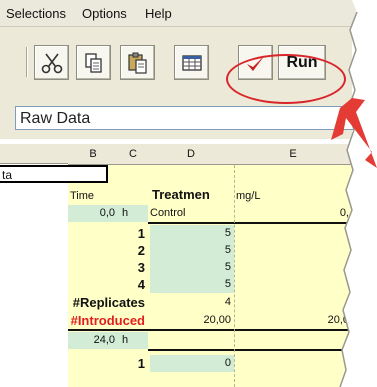 Image resolution: width=377 pixels, height=387 pixels. I want to click on column-divider, so click(234, 276).